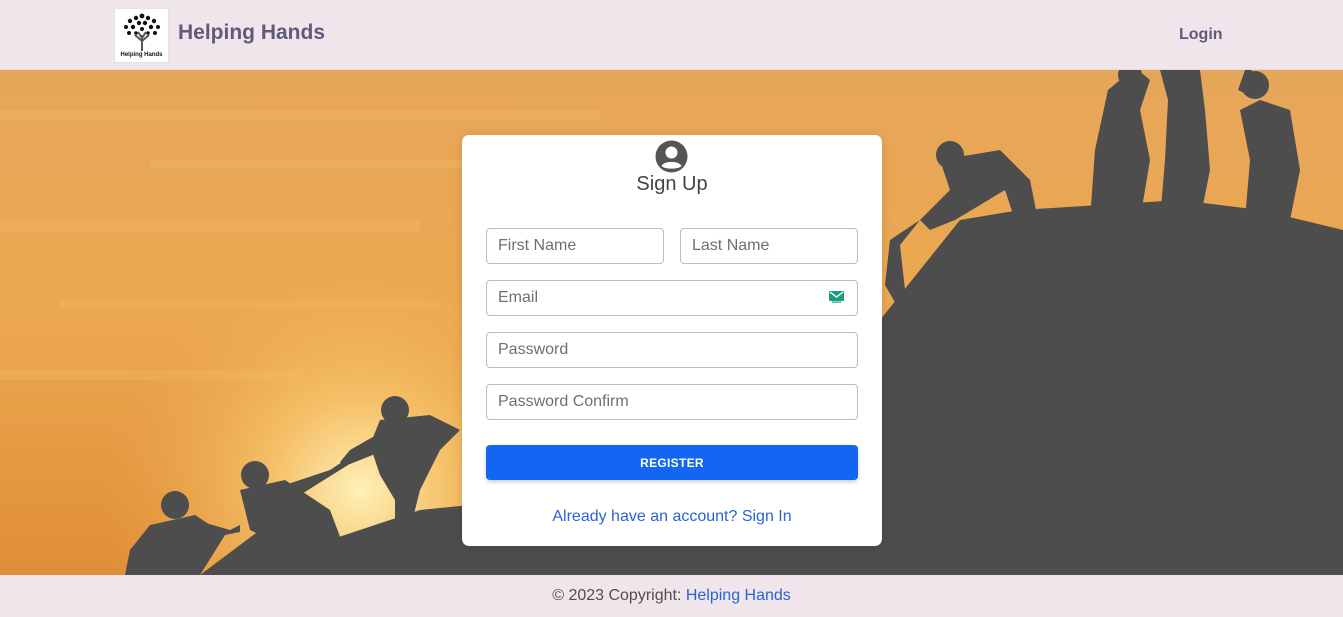  I want to click on logo: Helping Hands, so click(141, 35).